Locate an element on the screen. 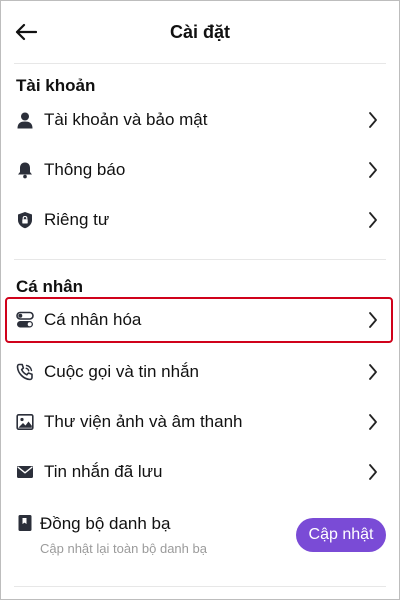 This screenshot has width=400, height=600. lock-shield-icon is located at coordinates (25, 220).